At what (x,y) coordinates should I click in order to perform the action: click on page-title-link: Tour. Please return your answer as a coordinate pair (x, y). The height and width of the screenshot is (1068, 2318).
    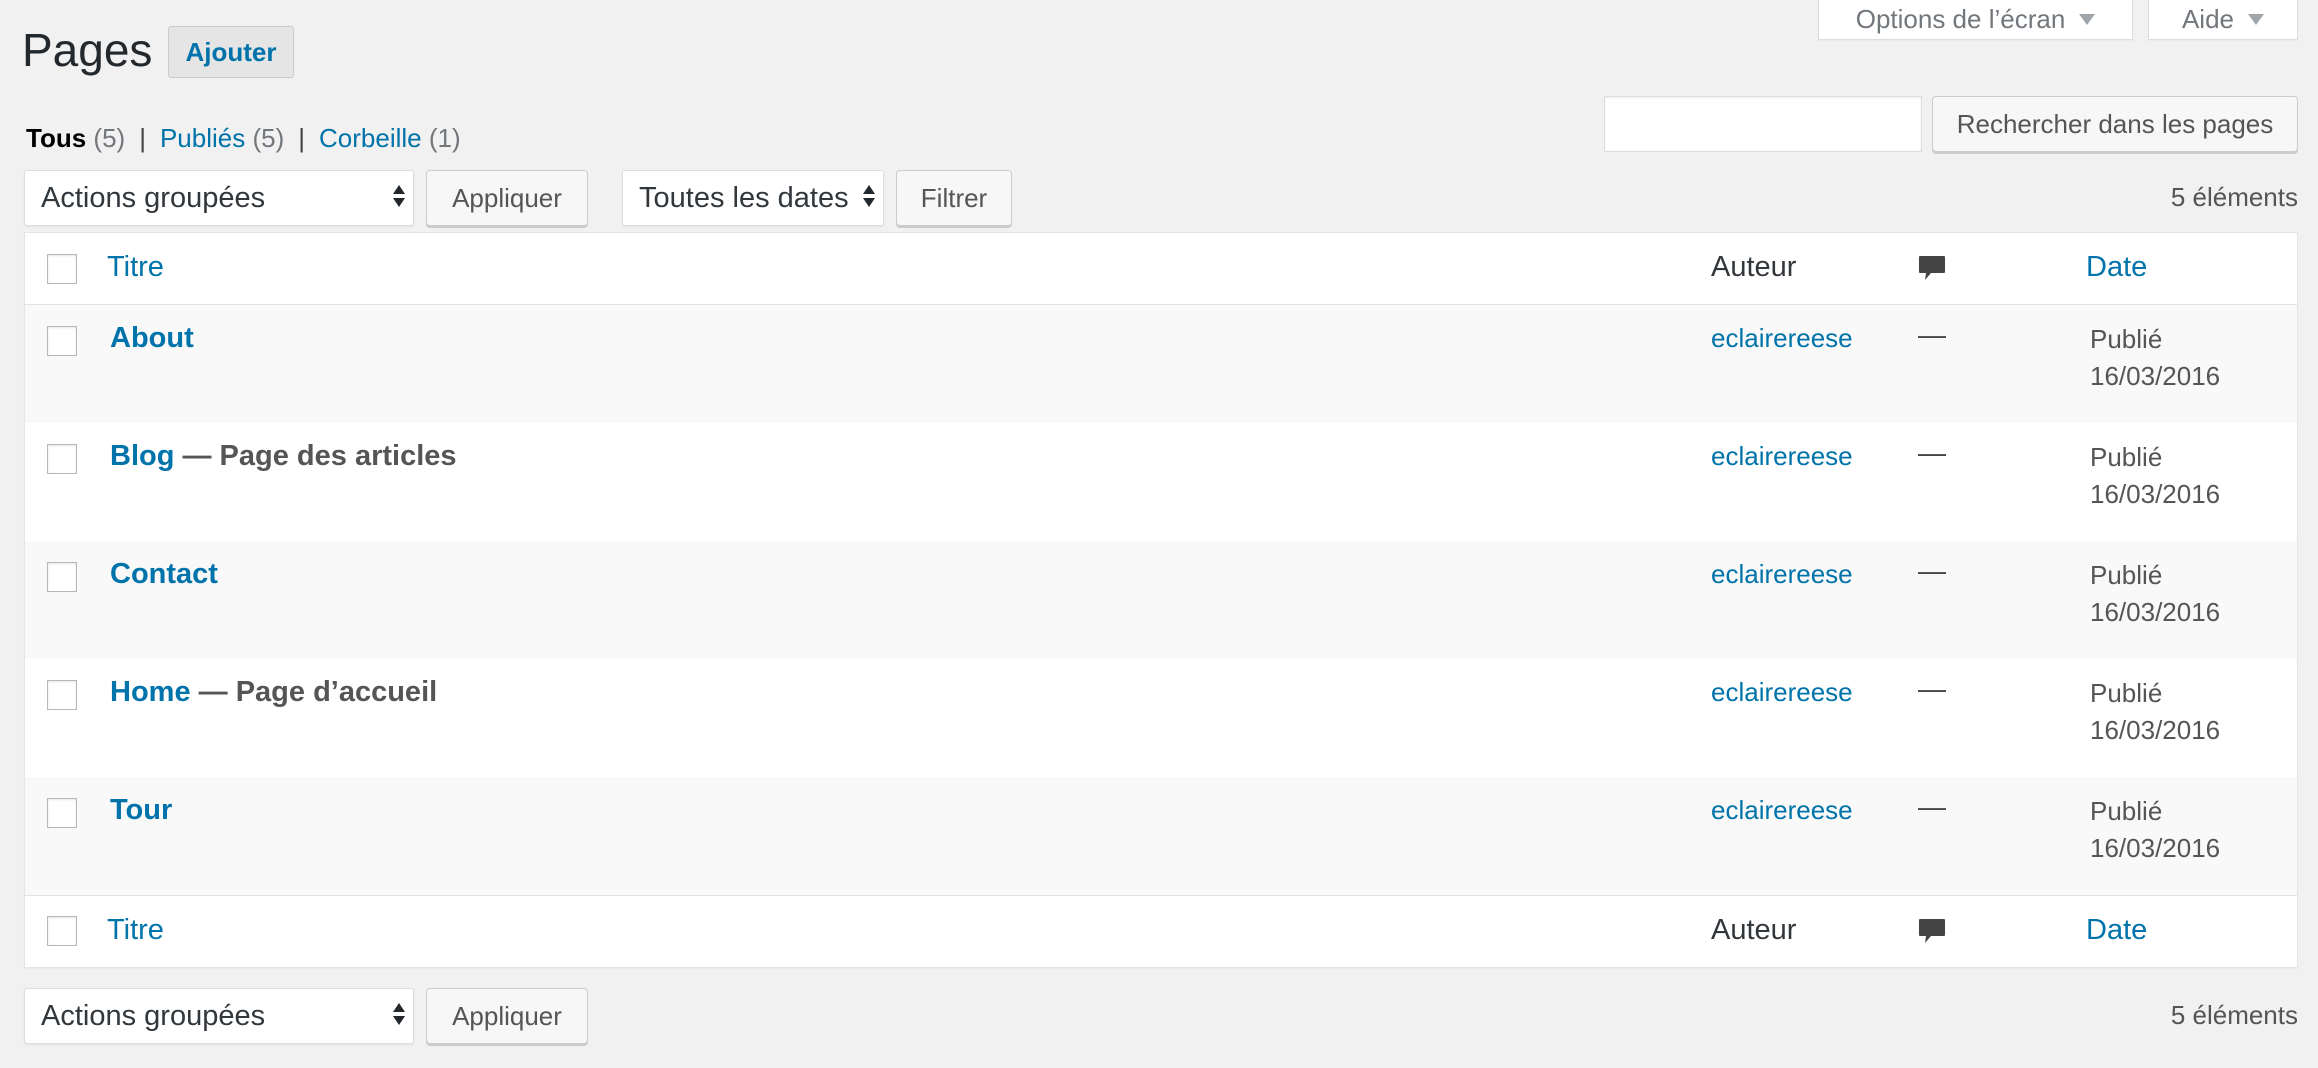
    Looking at the image, I should click on (141, 810).